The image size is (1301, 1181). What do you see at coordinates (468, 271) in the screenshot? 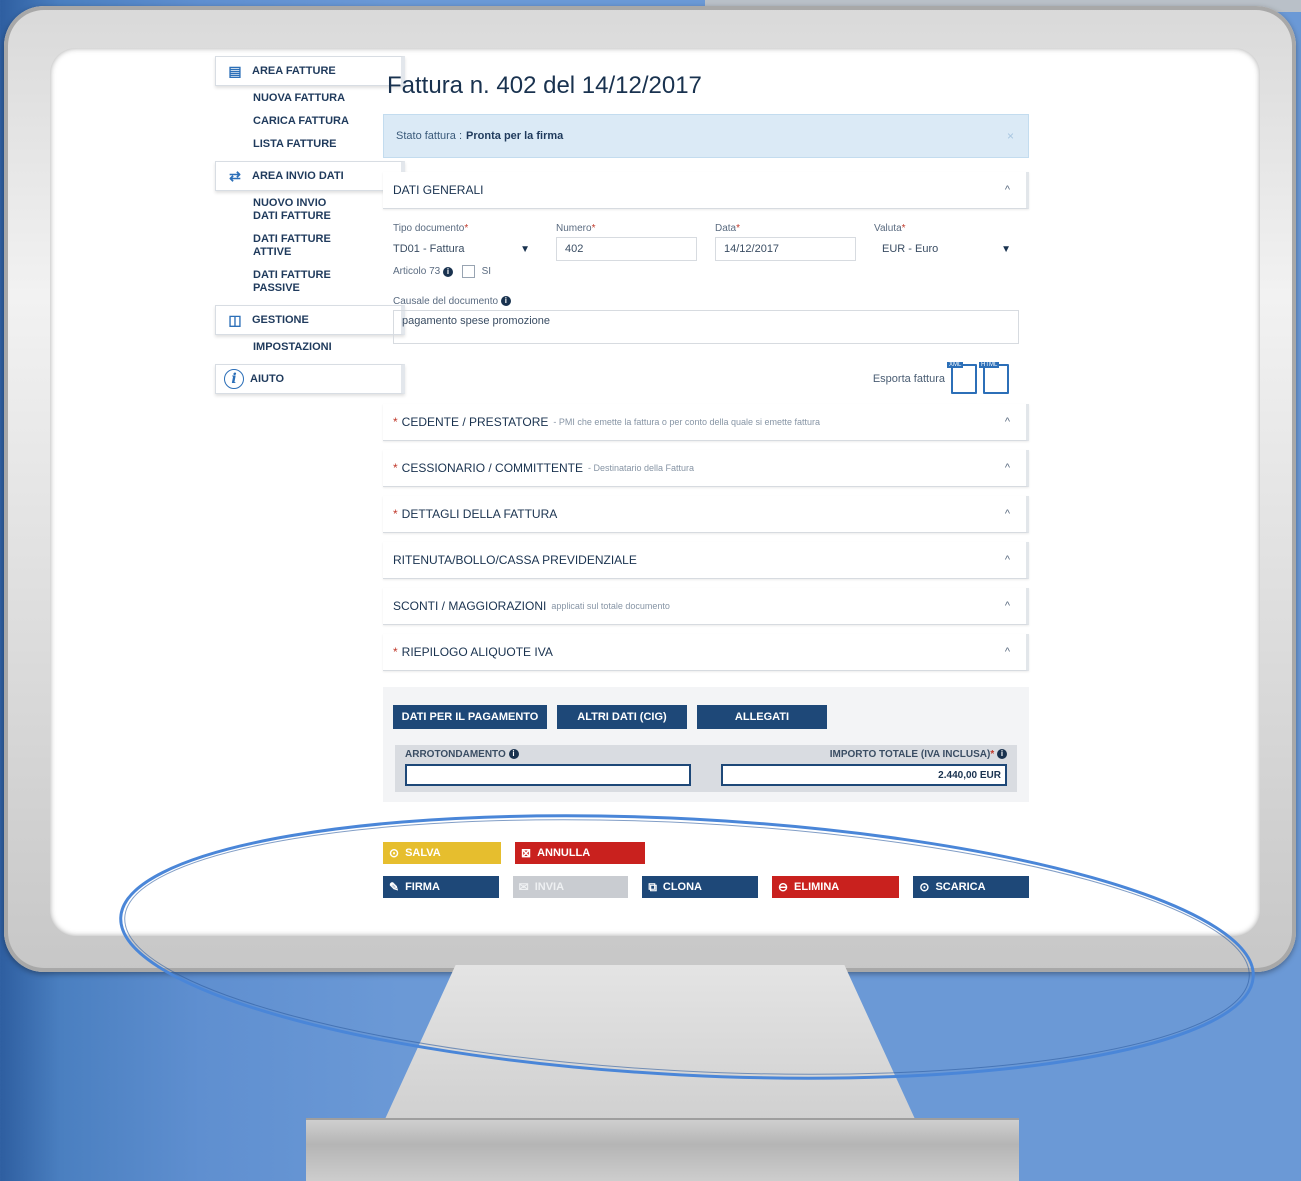
I see `si-checkbox` at bounding box center [468, 271].